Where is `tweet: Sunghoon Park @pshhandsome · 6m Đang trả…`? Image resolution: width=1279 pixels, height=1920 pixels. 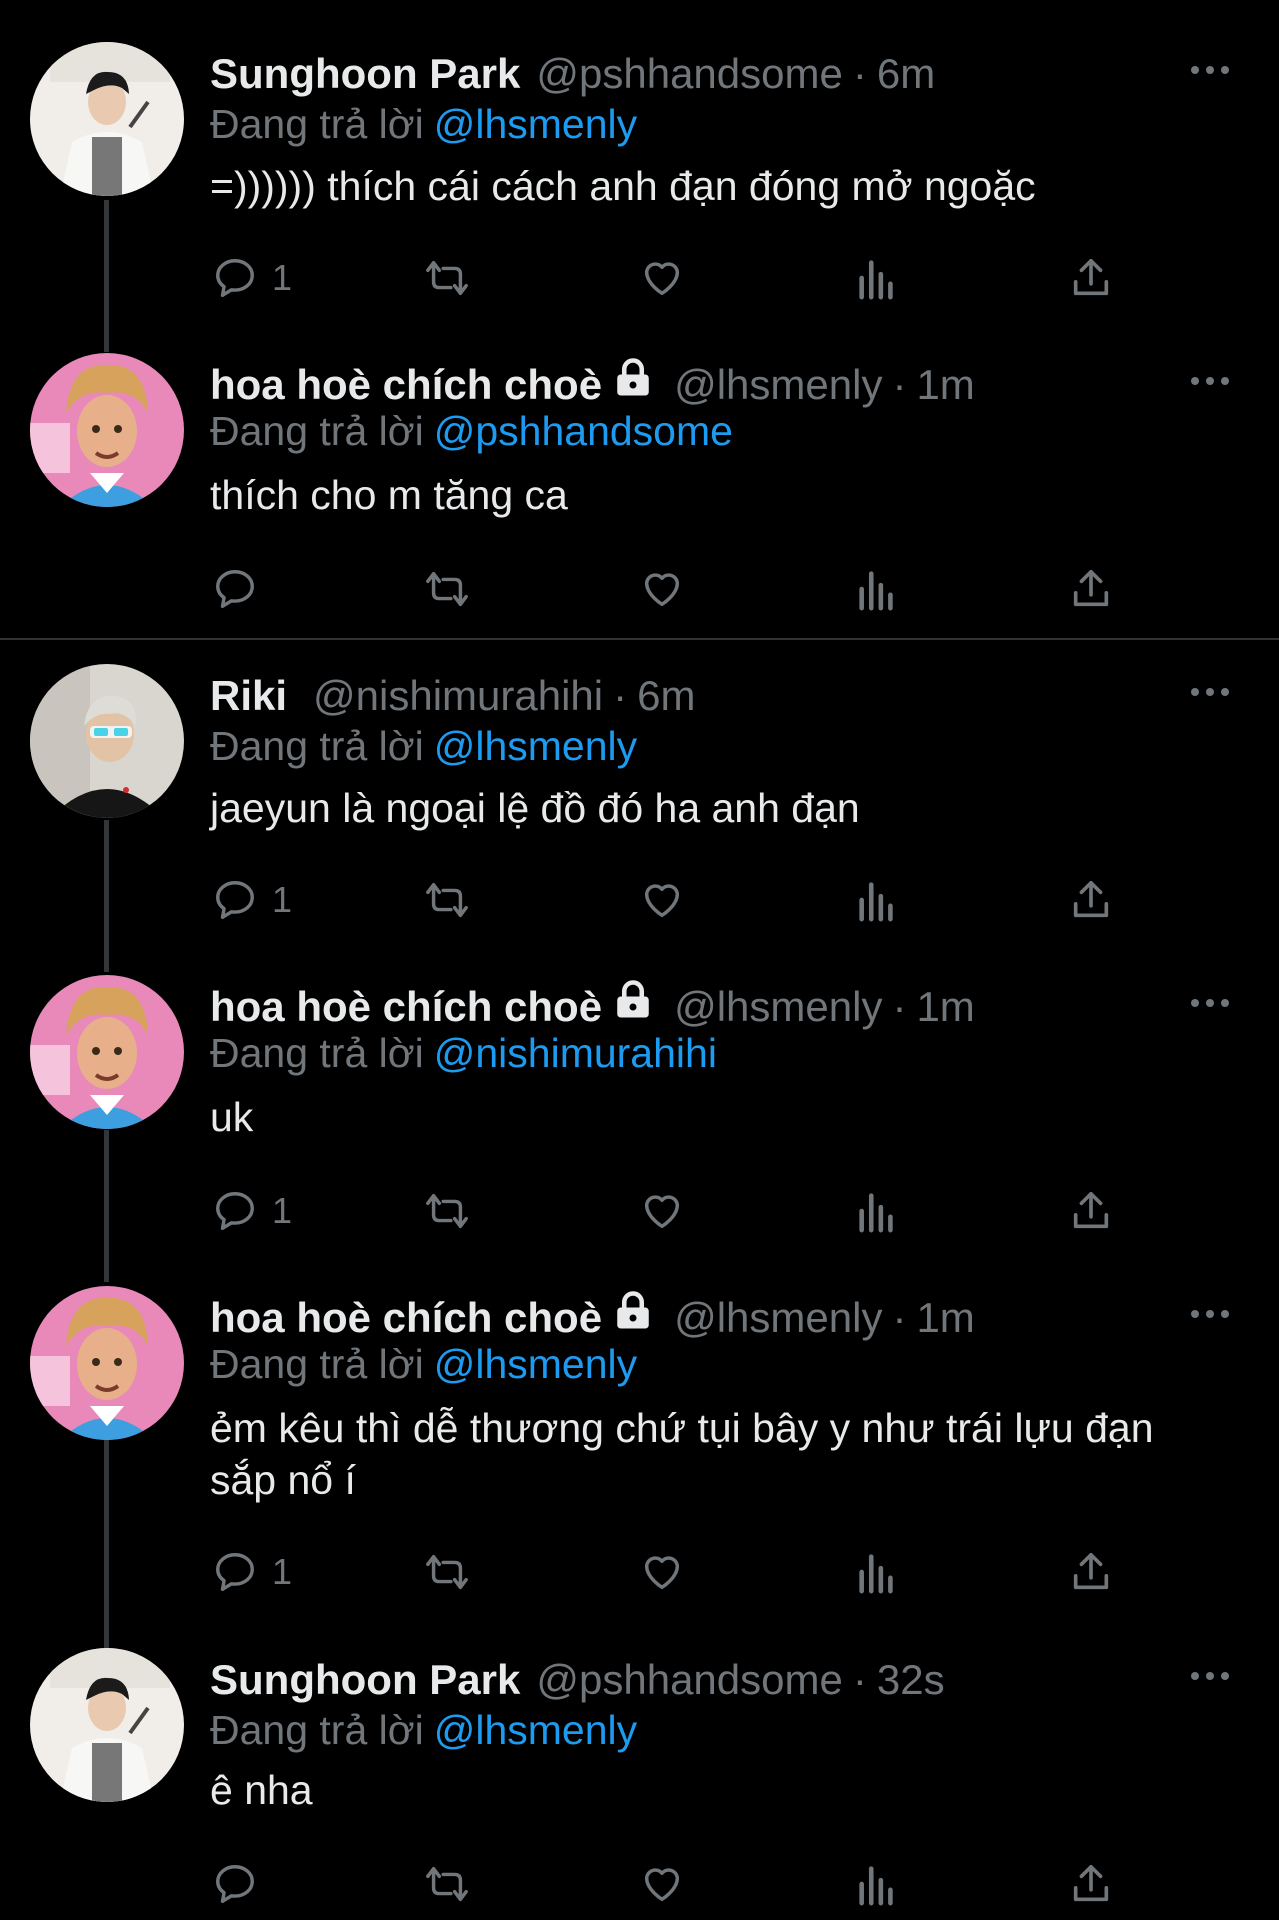
tweet: Sunghoon Park @pshhandsome · 6m Đang trả… is located at coordinates (639, 177).